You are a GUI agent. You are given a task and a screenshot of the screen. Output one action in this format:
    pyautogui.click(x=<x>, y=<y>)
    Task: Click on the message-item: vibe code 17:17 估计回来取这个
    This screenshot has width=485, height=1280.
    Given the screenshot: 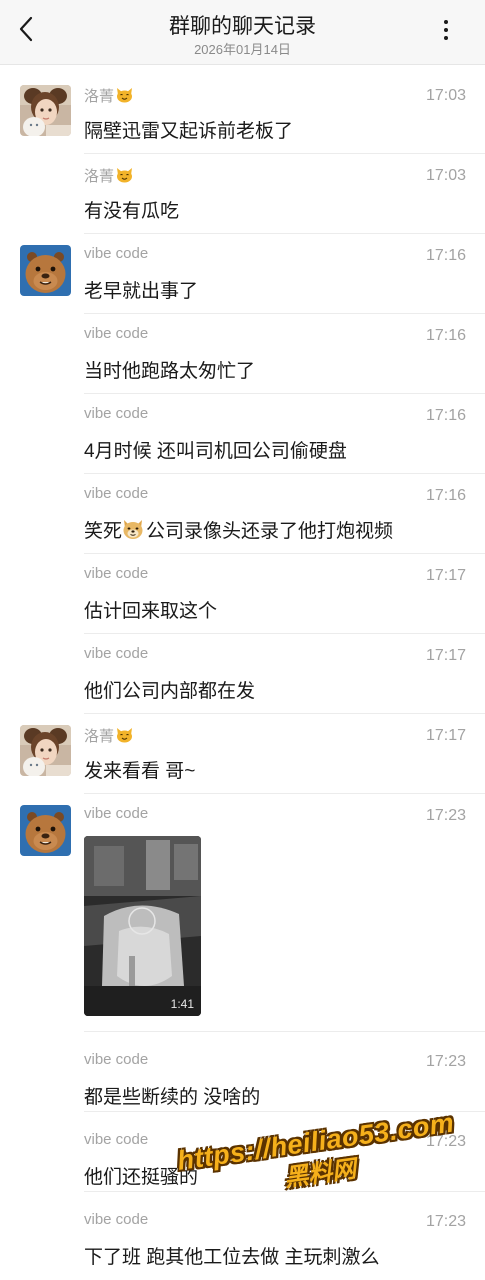 What is the action you would take?
    pyautogui.click(x=242, y=589)
    